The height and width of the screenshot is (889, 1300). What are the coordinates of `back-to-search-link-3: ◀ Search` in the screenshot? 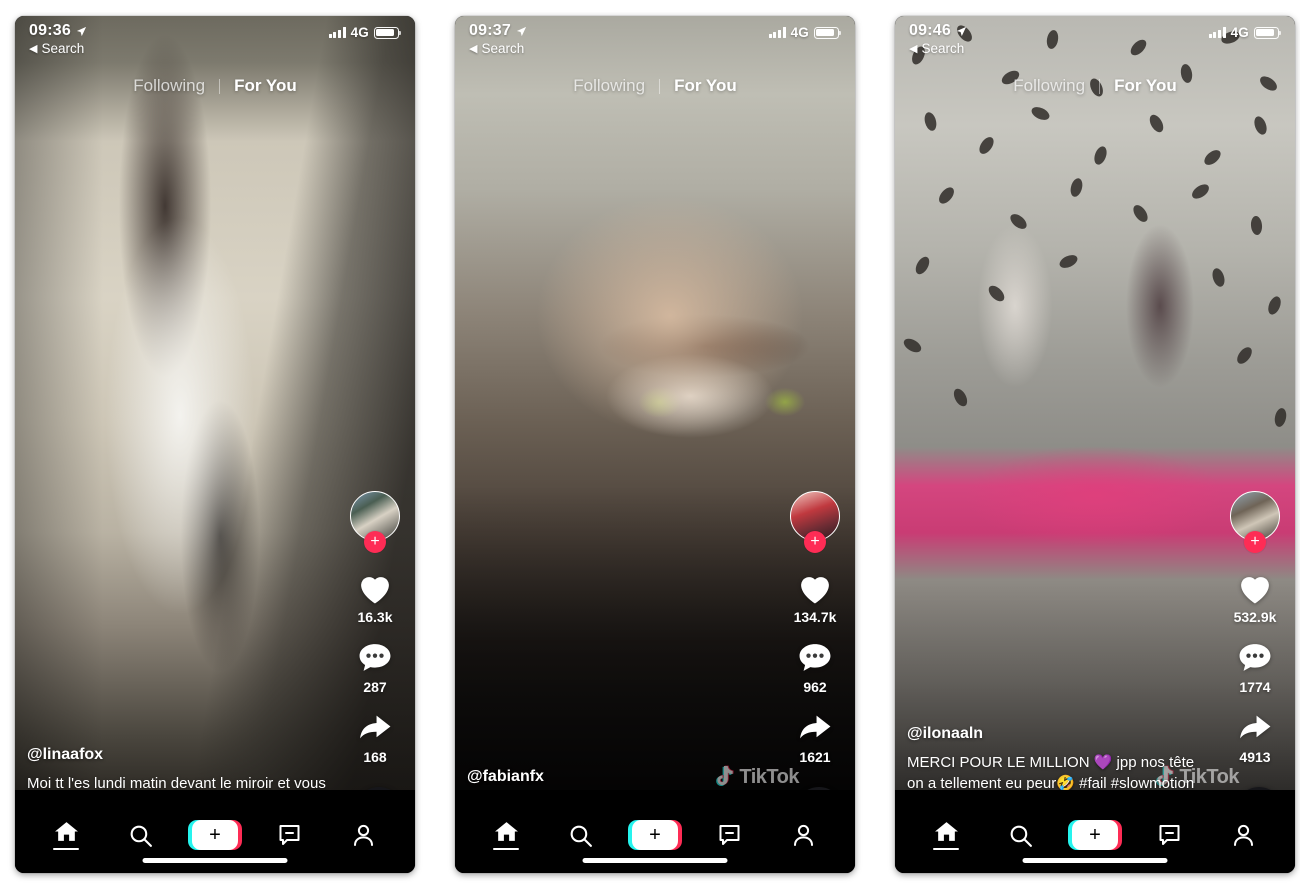 It's located at (938, 48).